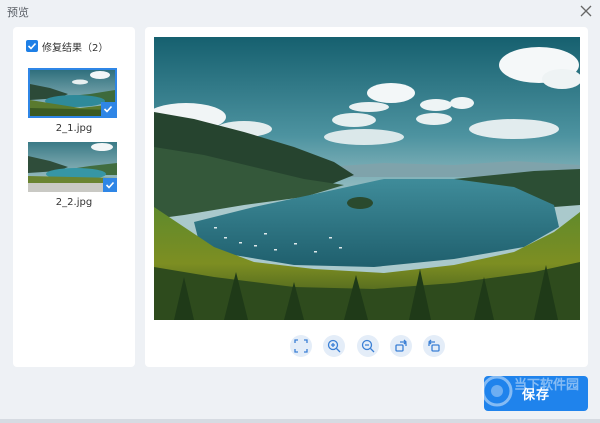 This screenshot has height=423, width=600. Describe the element at coordinates (74, 128) in the screenshot. I see `thumbnail-filename: 2_1.jpg` at that location.